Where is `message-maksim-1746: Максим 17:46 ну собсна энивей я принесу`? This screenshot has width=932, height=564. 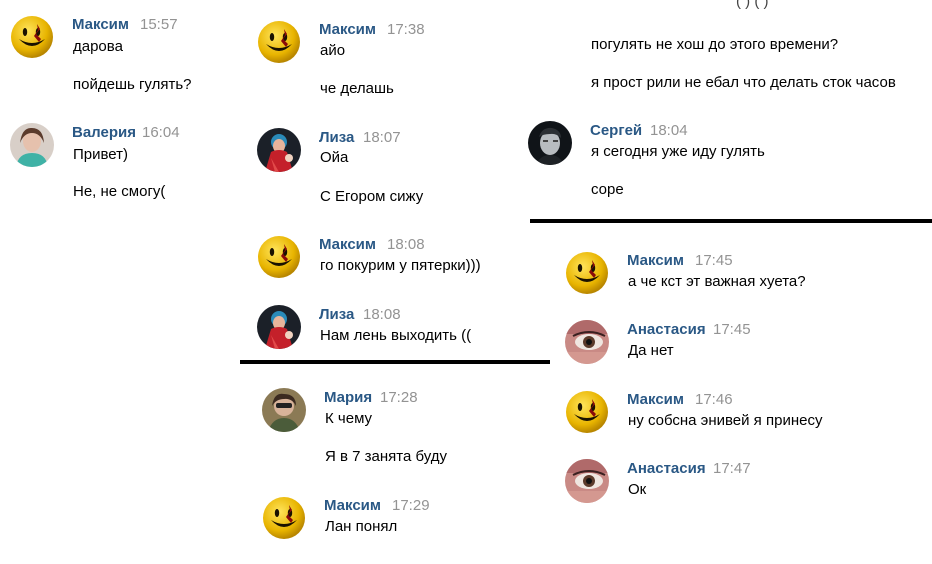 message-maksim-1746: Максим 17:46 ну собсна энивей я принесу is located at coordinates (715, 415).